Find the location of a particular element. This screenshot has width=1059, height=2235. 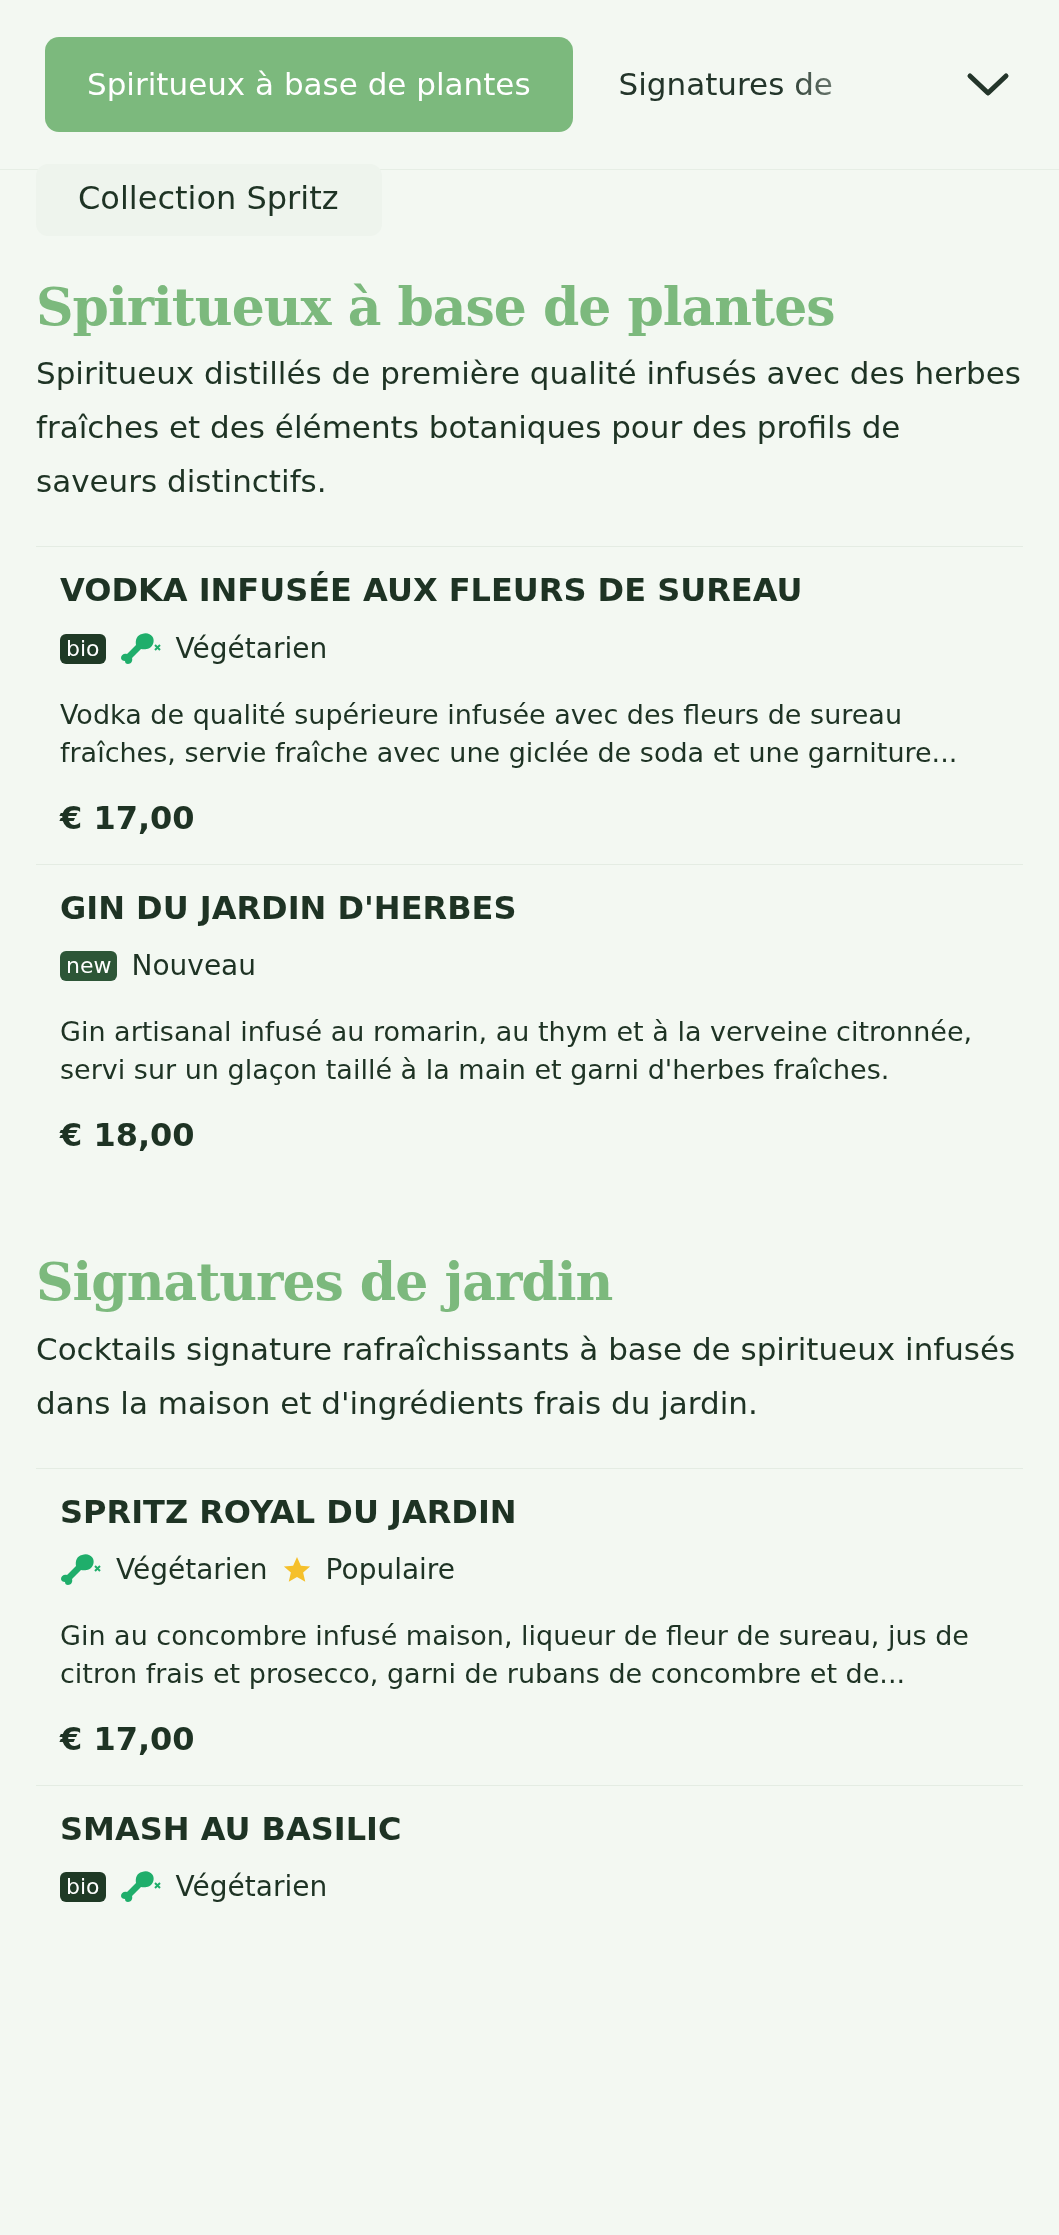

subcategory-tab: Collection Spritz is located at coordinates (209, 200).